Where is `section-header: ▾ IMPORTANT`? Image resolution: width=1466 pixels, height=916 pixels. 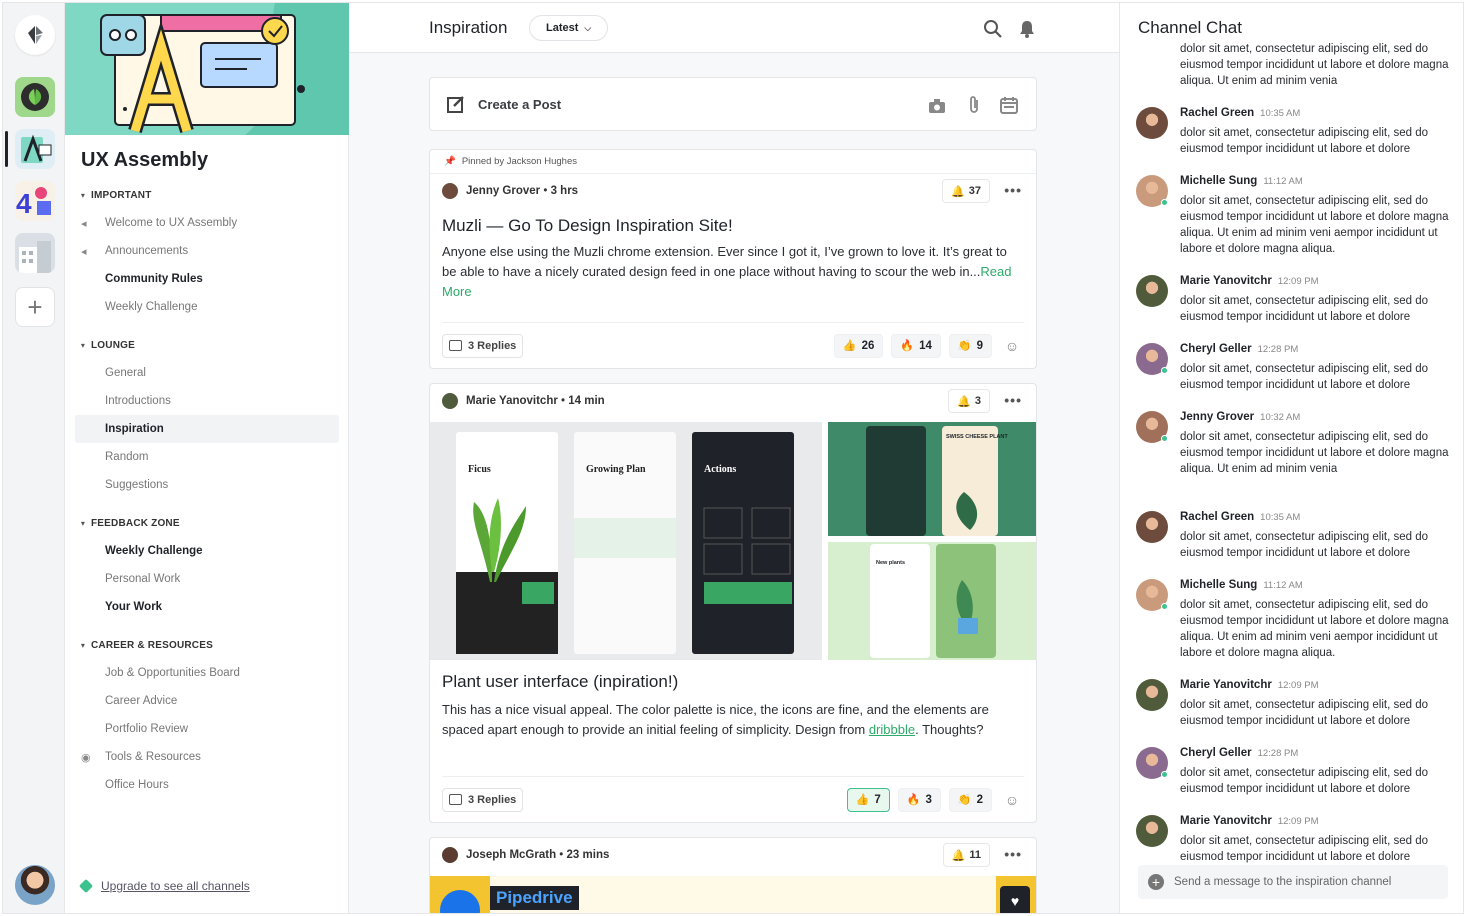
section-header: ▾ IMPORTANT is located at coordinates (207, 195).